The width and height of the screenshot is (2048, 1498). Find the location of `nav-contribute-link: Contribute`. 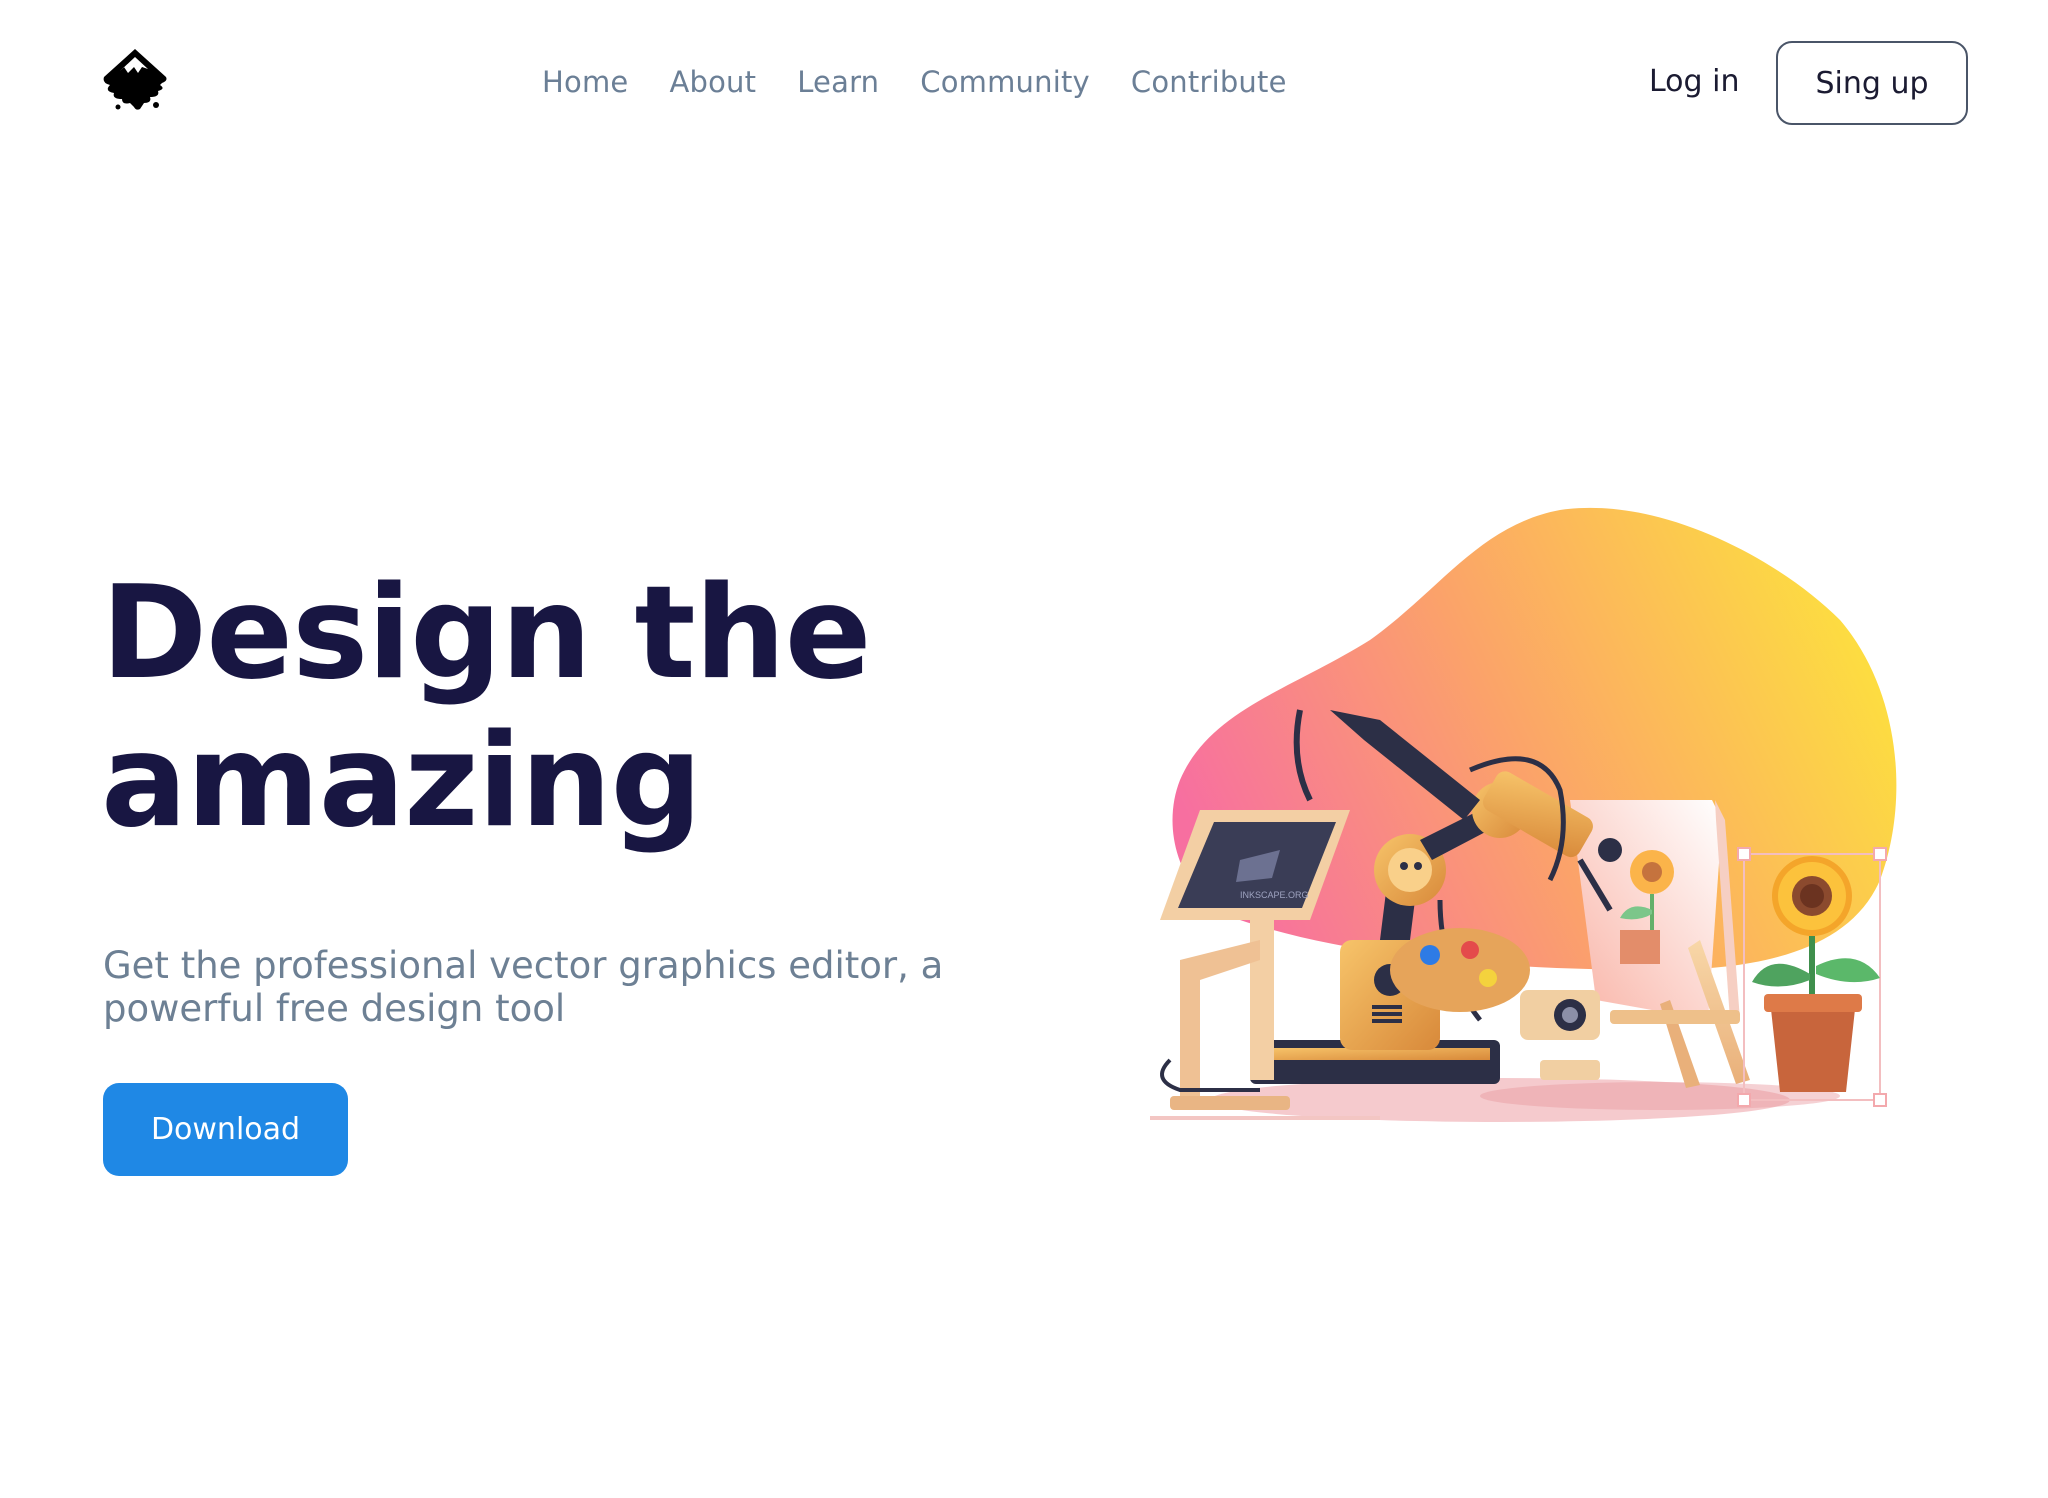

nav-contribute-link: Contribute is located at coordinates (1209, 82).